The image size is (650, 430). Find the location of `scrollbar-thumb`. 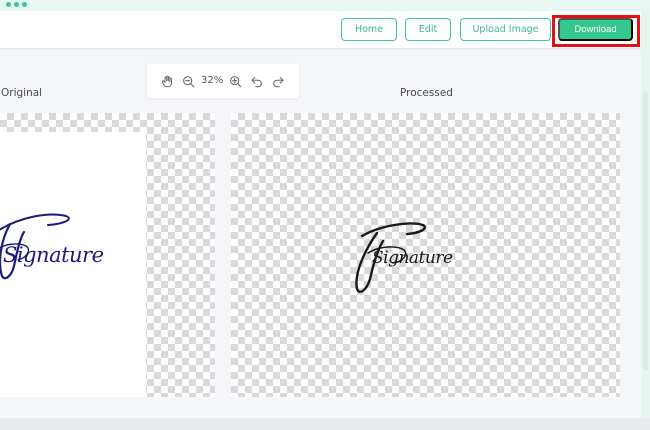

scrollbar-thumb is located at coordinates (645, 231).